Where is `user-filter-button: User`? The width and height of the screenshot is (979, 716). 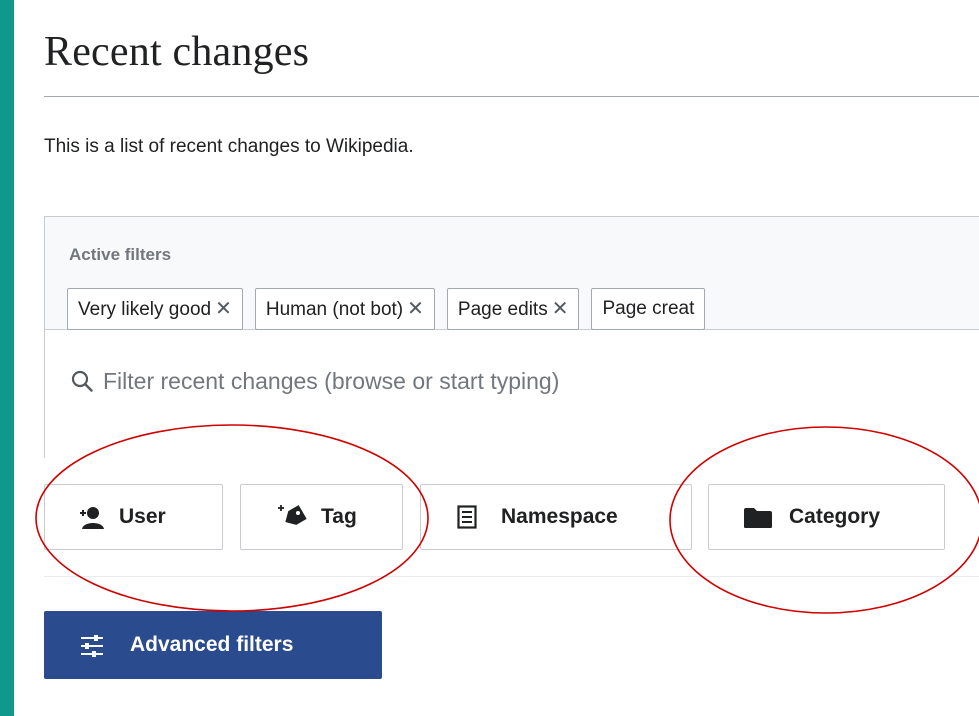 user-filter-button: User is located at coordinates (133, 517).